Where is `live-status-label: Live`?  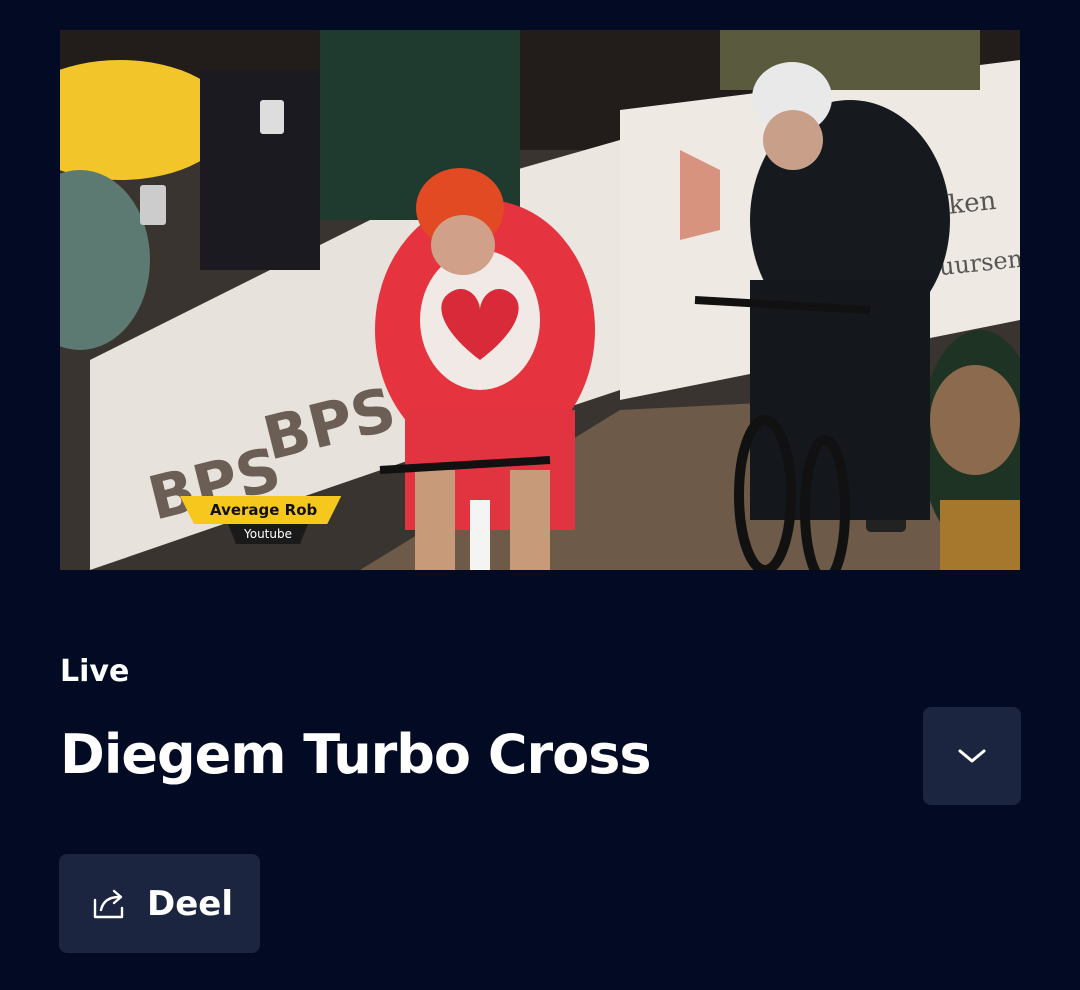 live-status-label: Live is located at coordinates (95, 671).